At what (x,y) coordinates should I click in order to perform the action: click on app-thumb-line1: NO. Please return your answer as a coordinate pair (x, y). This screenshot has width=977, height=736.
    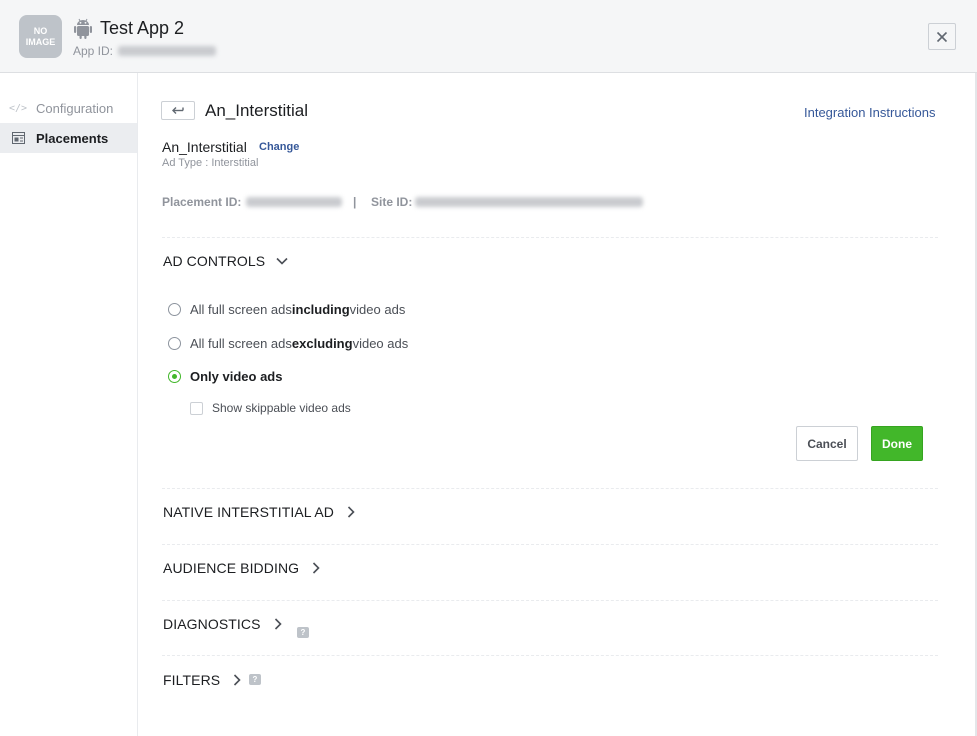
    Looking at the image, I should click on (40, 30).